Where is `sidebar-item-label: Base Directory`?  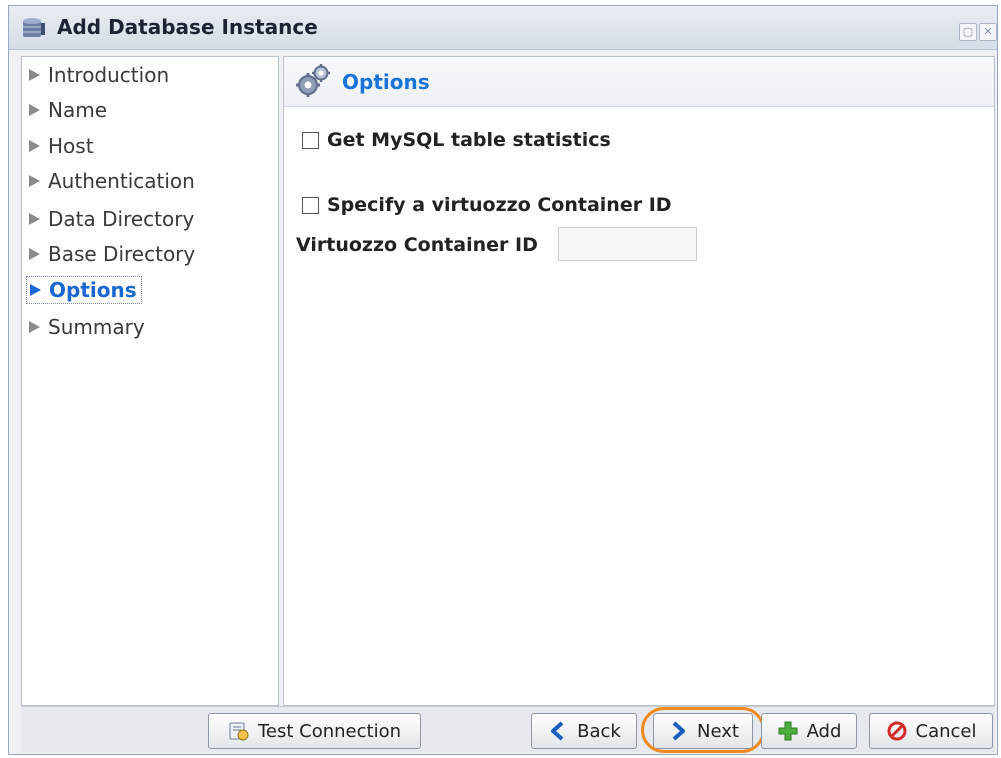
sidebar-item-label: Base Directory is located at coordinates (122, 254).